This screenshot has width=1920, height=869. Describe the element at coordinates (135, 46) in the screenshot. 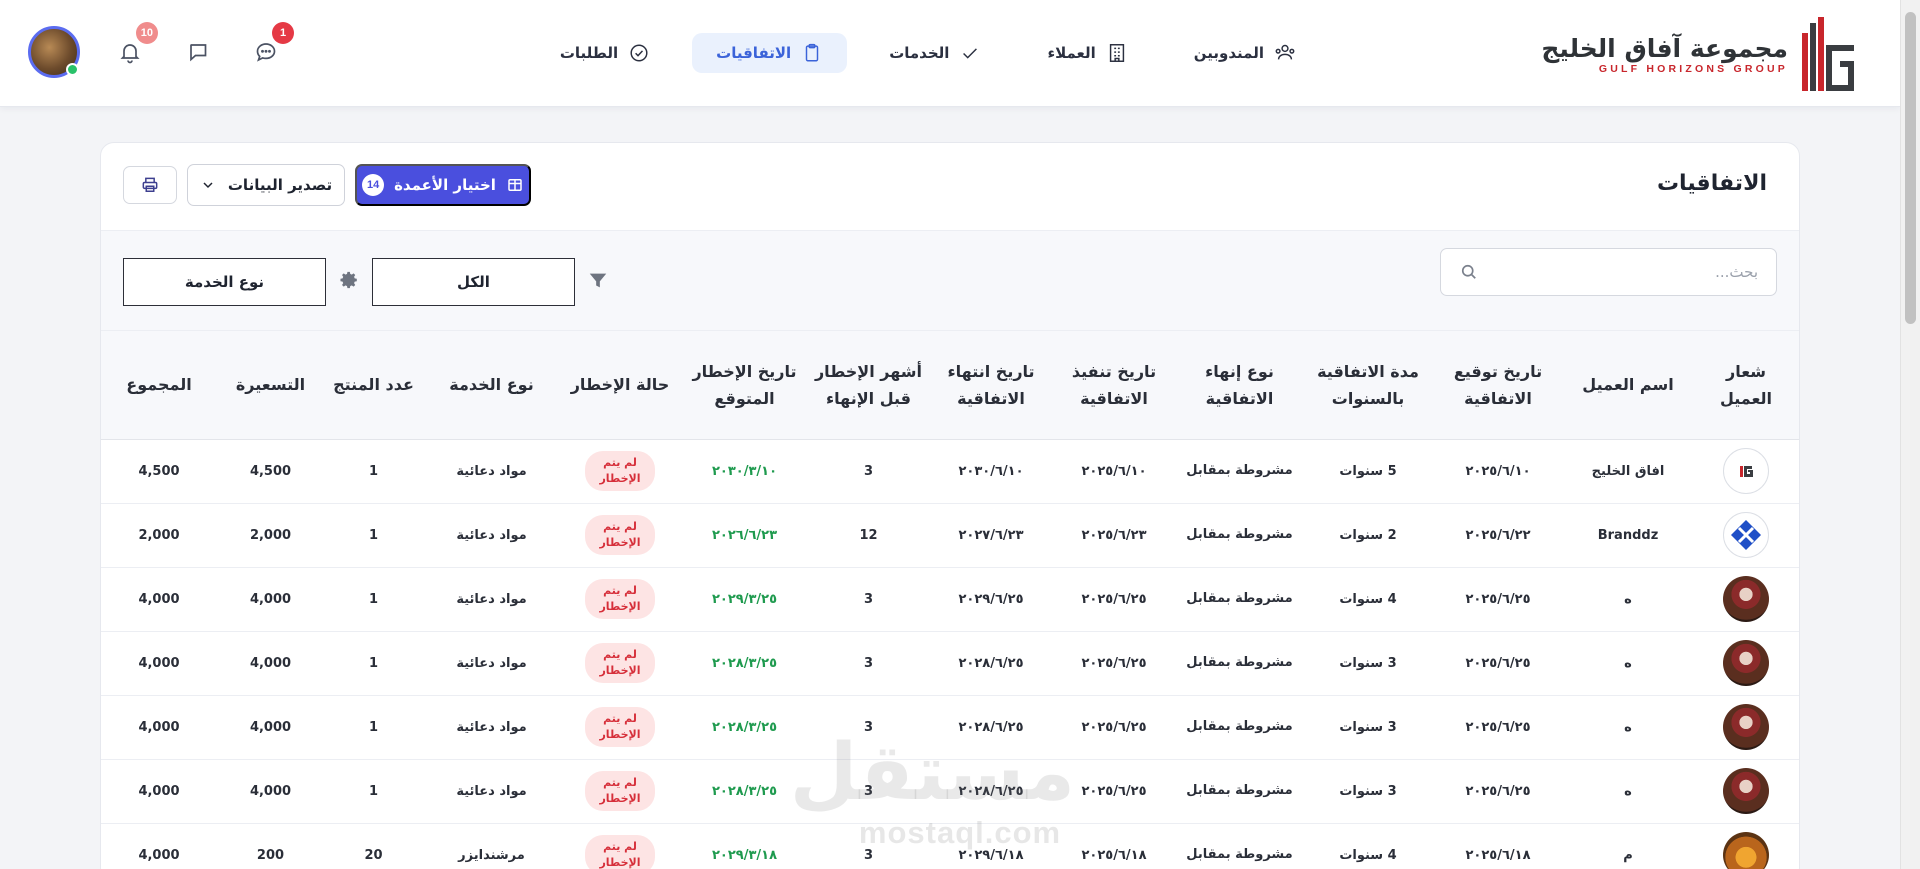

I see `notifications-button: 10` at that location.